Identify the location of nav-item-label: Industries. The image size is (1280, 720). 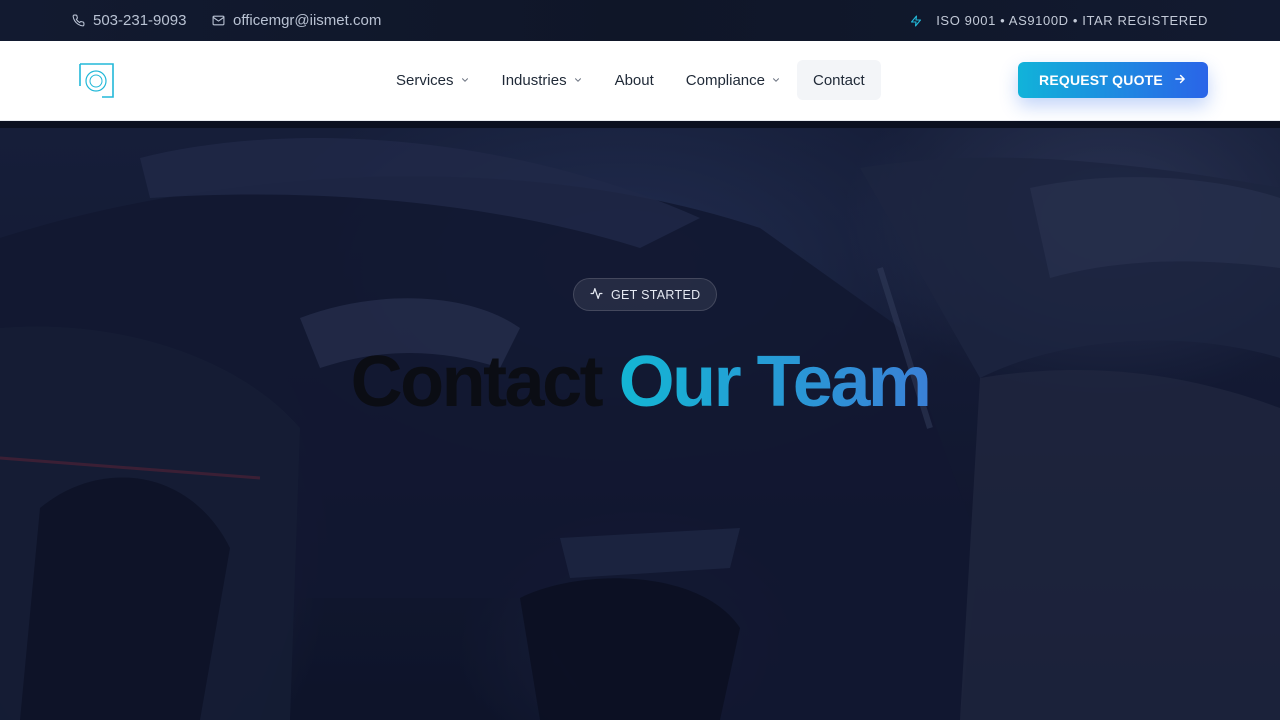
(534, 80).